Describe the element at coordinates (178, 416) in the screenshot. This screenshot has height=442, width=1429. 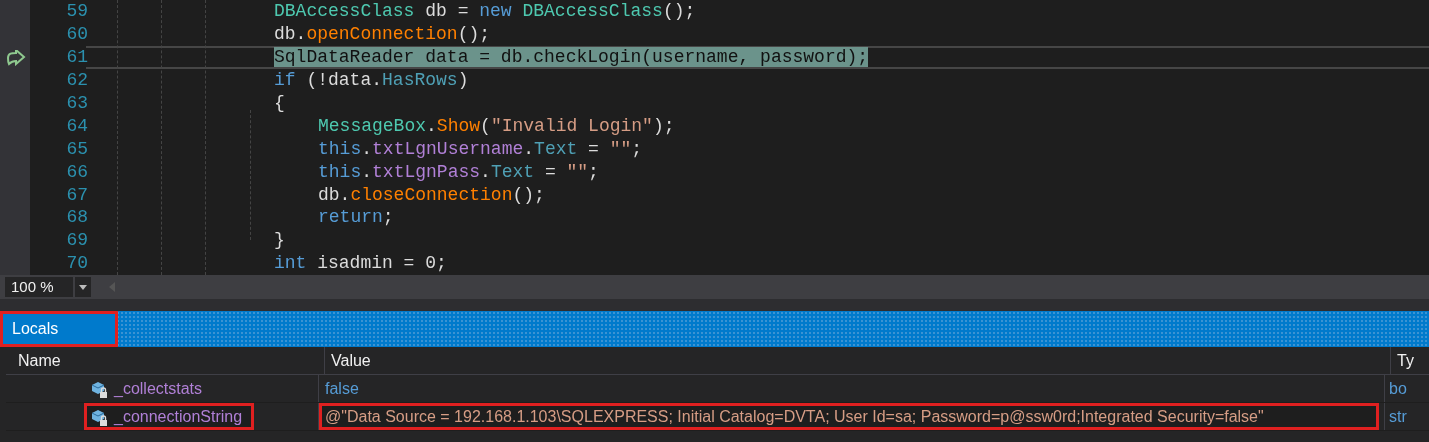
I see `variable-name: _connectionString` at that location.